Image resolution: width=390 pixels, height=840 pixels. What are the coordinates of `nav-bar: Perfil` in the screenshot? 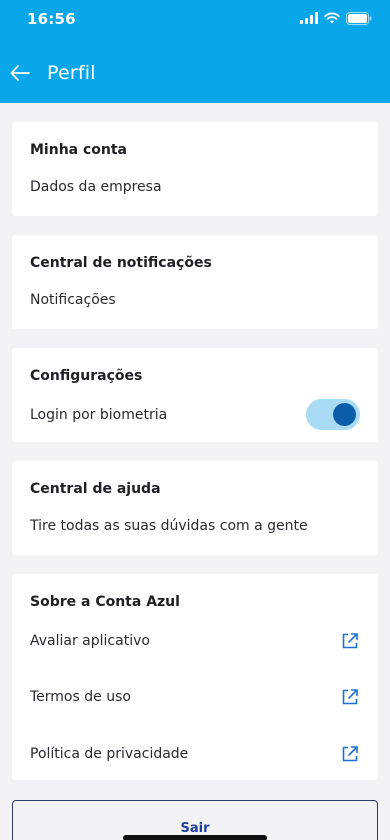 It's located at (195, 74).